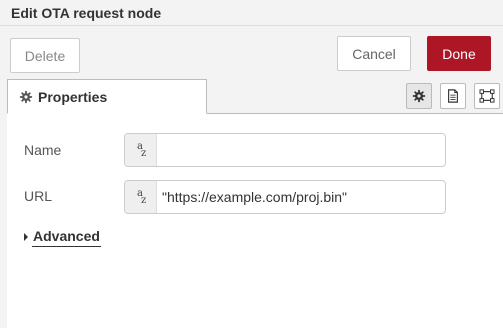 The image size is (503, 328). What do you see at coordinates (86, 13) in the screenshot?
I see `dialog-title: Edit OTA request node` at bounding box center [86, 13].